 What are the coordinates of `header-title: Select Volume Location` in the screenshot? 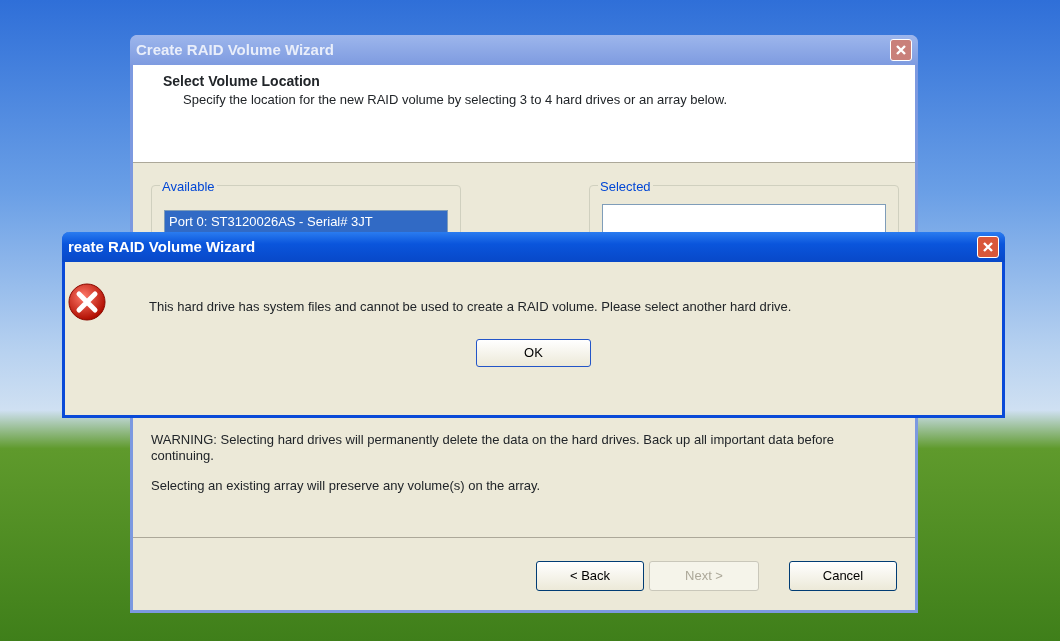 It's located at (242, 81).